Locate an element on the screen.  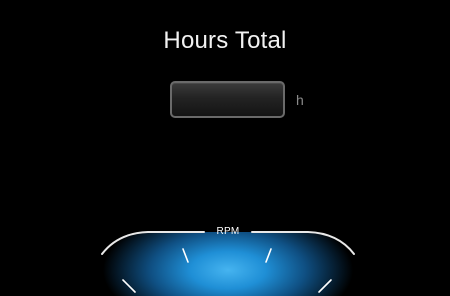
hours-total-field is located at coordinates (227, 99).